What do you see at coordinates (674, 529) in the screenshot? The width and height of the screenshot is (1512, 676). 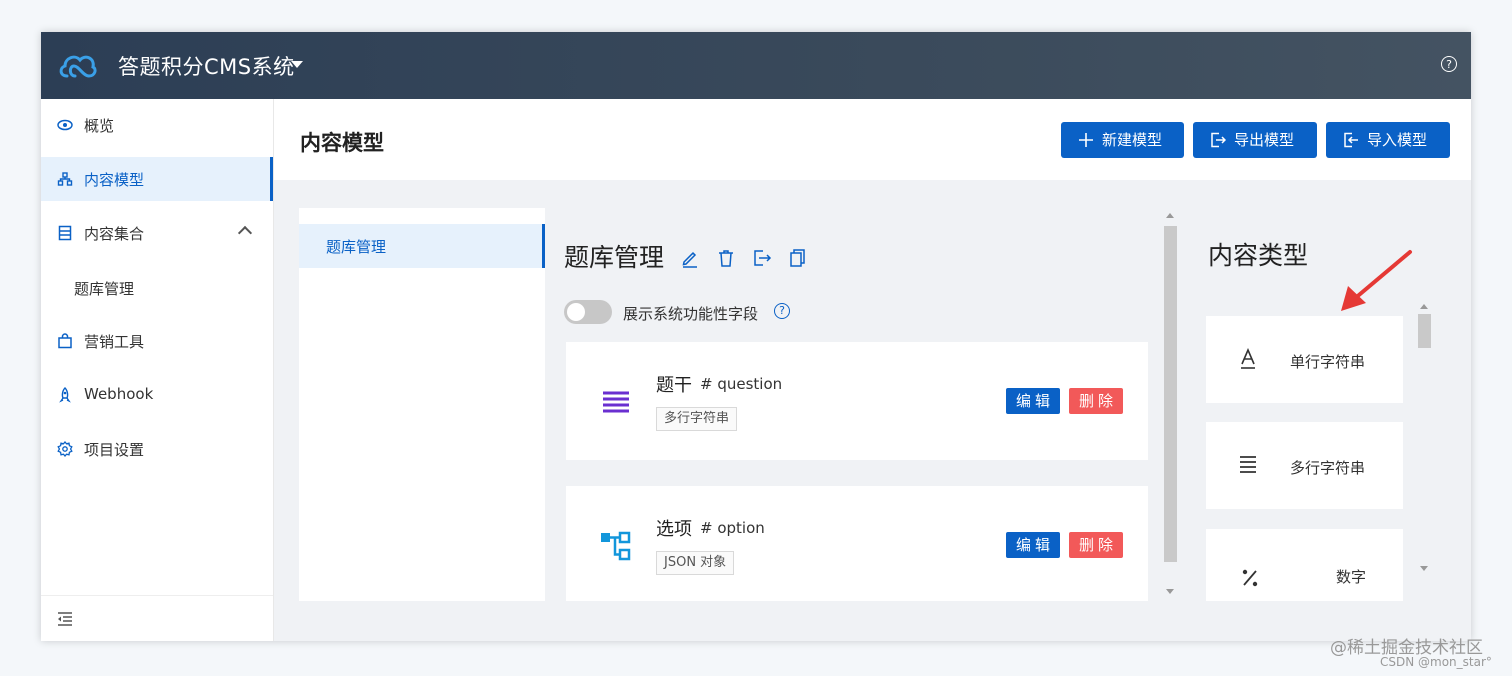 I see `field-name: 选项` at bounding box center [674, 529].